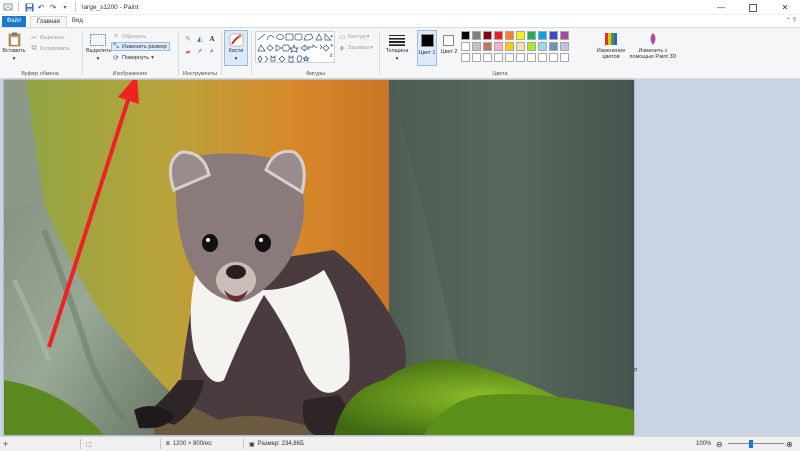  Describe the element at coordinates (8, 7) in the screenshot. I see `paint-app-icon` at that location.